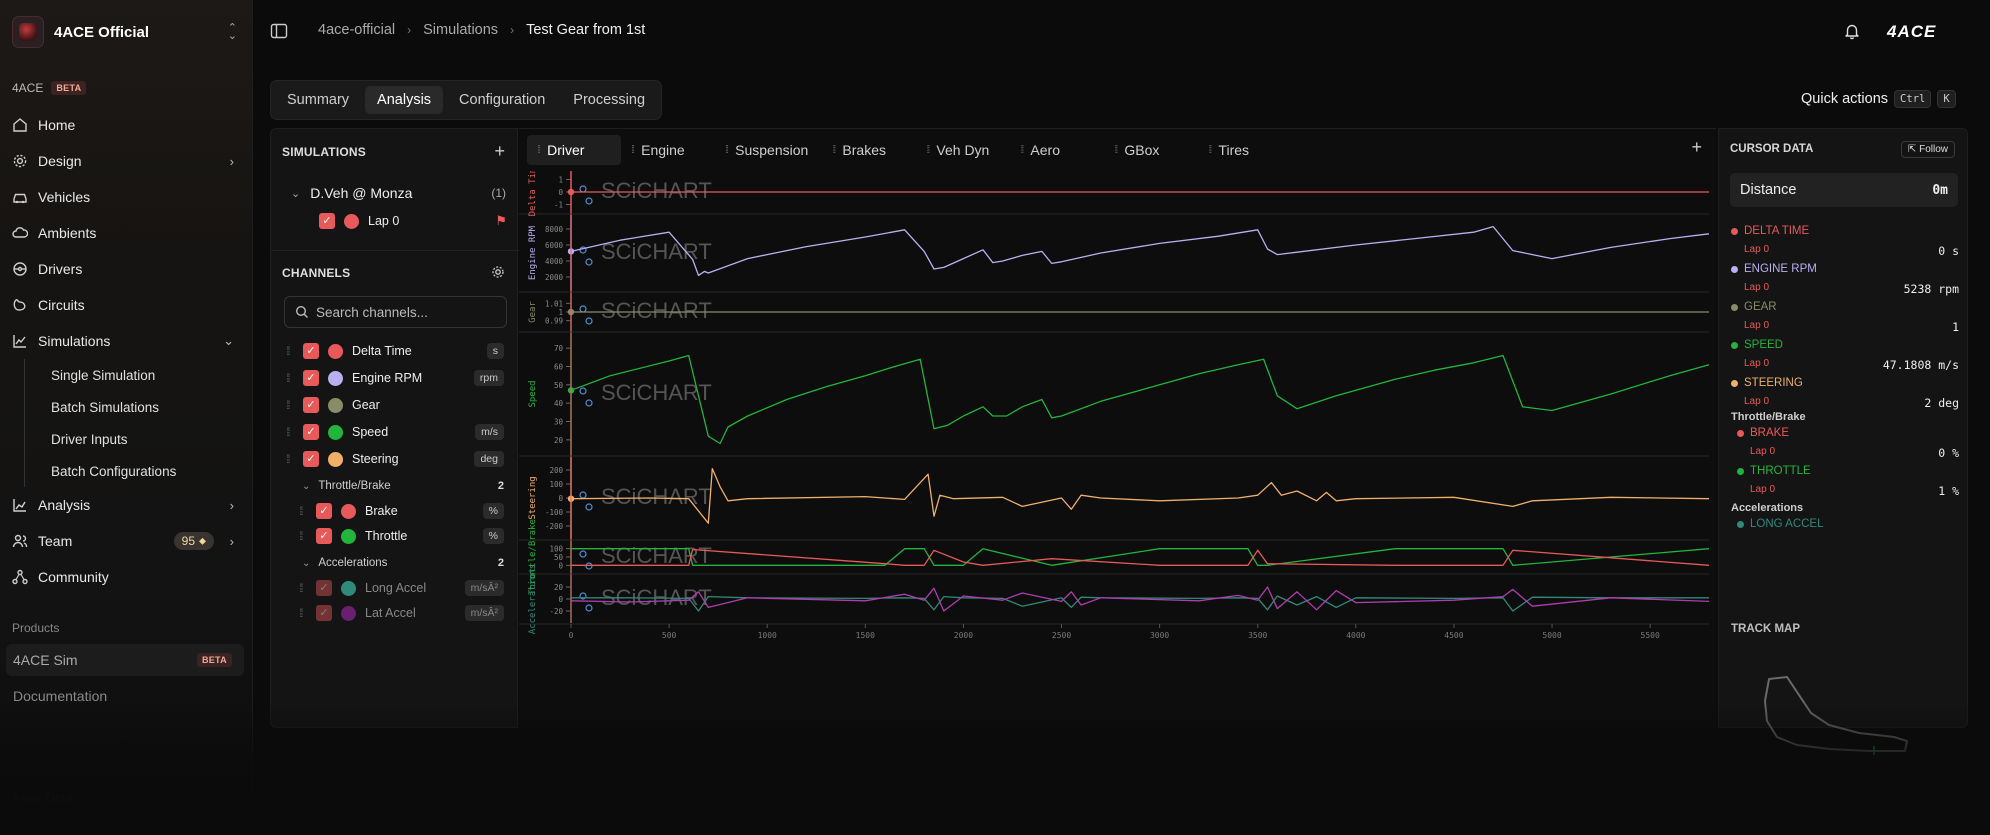 The width and height of the screenshot is (1990, 835). What do you see at coordinates (397, 405) in the screenshot?
I see `channel-item: ⁞⁞ ✓ Gear` at bounding box center [397, 405].